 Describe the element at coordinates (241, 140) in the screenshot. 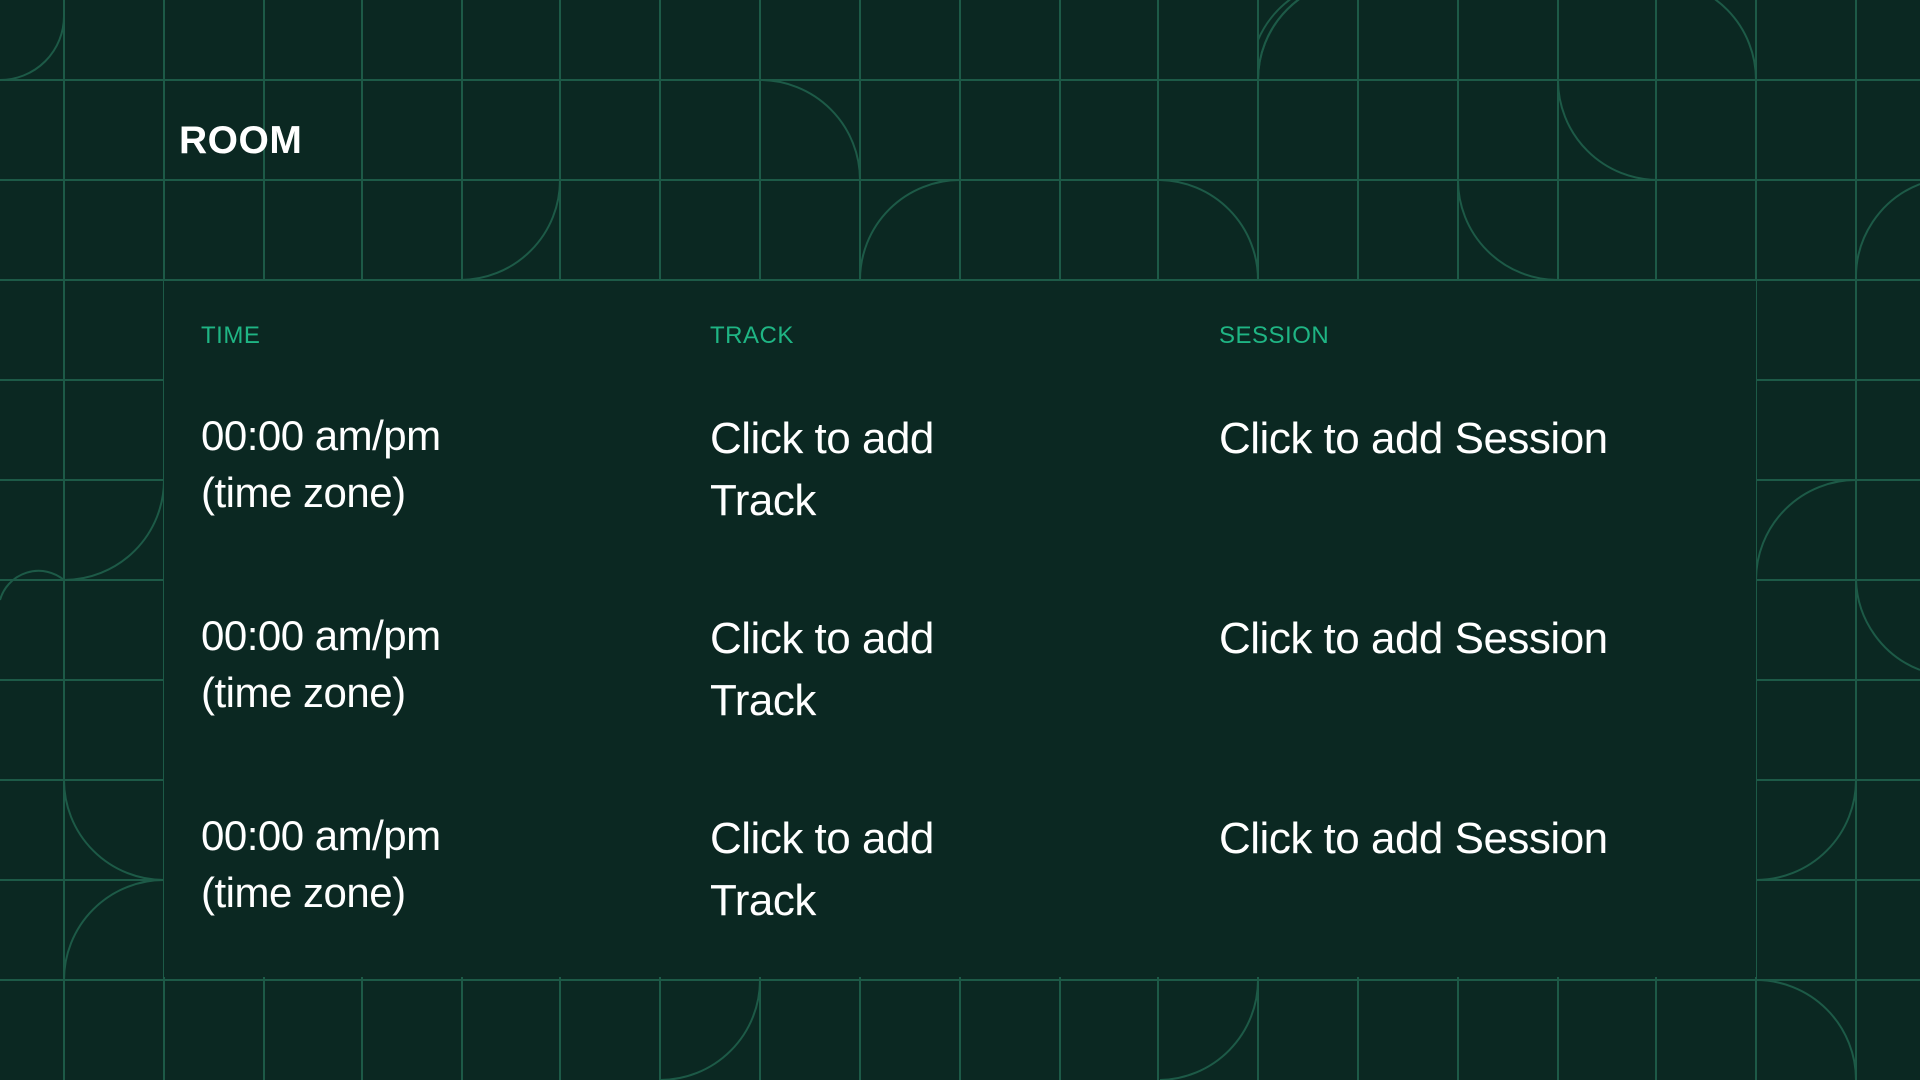

I see `room-title: ROOM` at that location.